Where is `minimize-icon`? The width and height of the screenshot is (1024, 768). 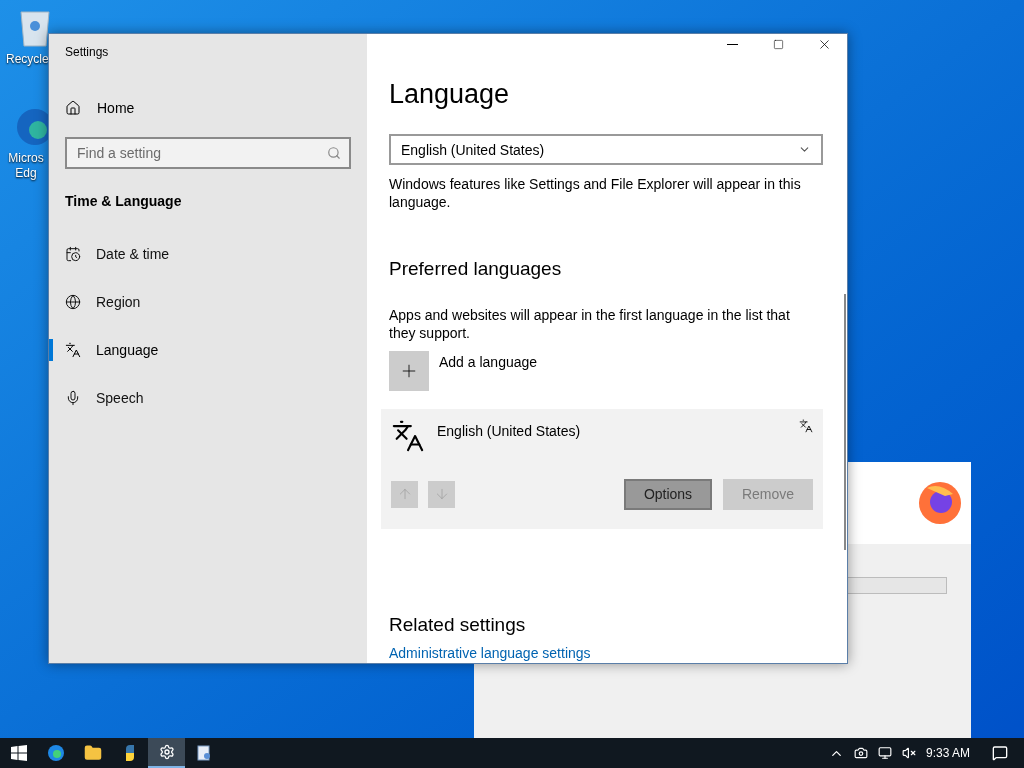 minimize-icon is located at coordinates (732, 44).